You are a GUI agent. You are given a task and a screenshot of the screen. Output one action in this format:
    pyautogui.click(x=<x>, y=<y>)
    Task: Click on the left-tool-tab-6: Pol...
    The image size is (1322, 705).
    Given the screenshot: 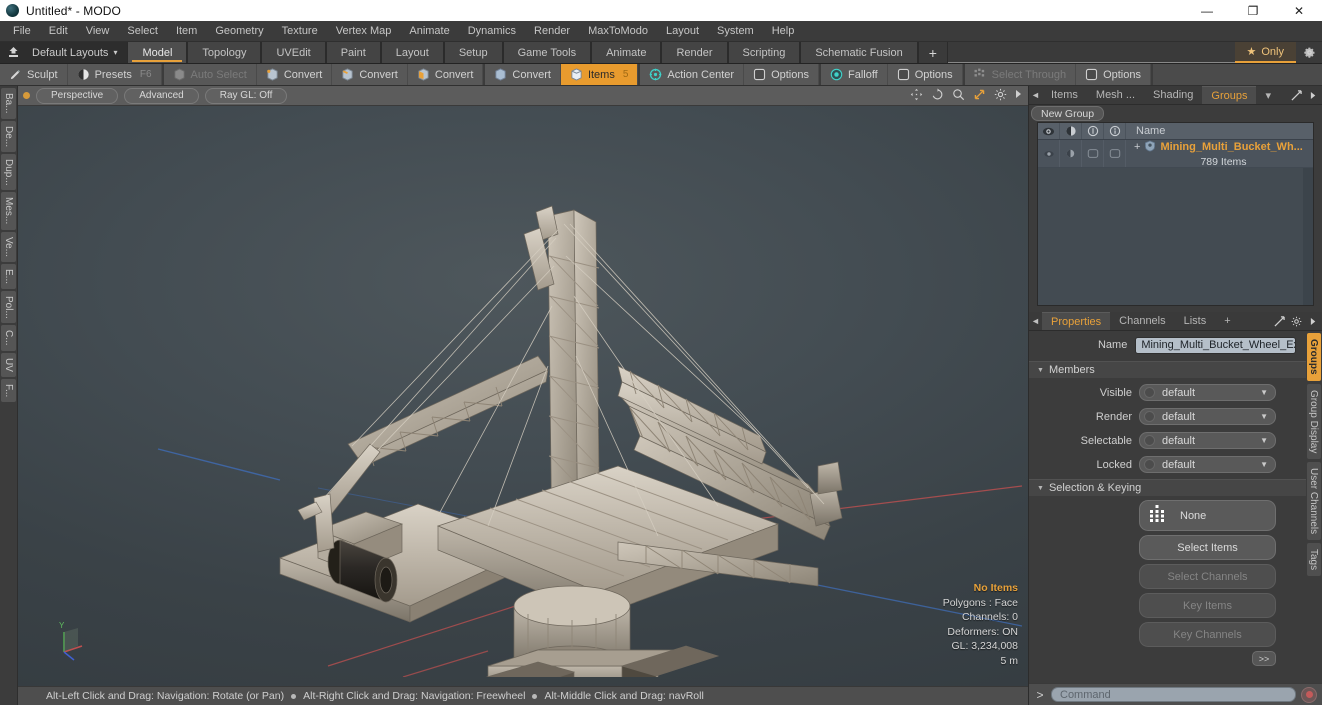 What is the action you would take?
    pyautogui.click(x=8, y=307)
    